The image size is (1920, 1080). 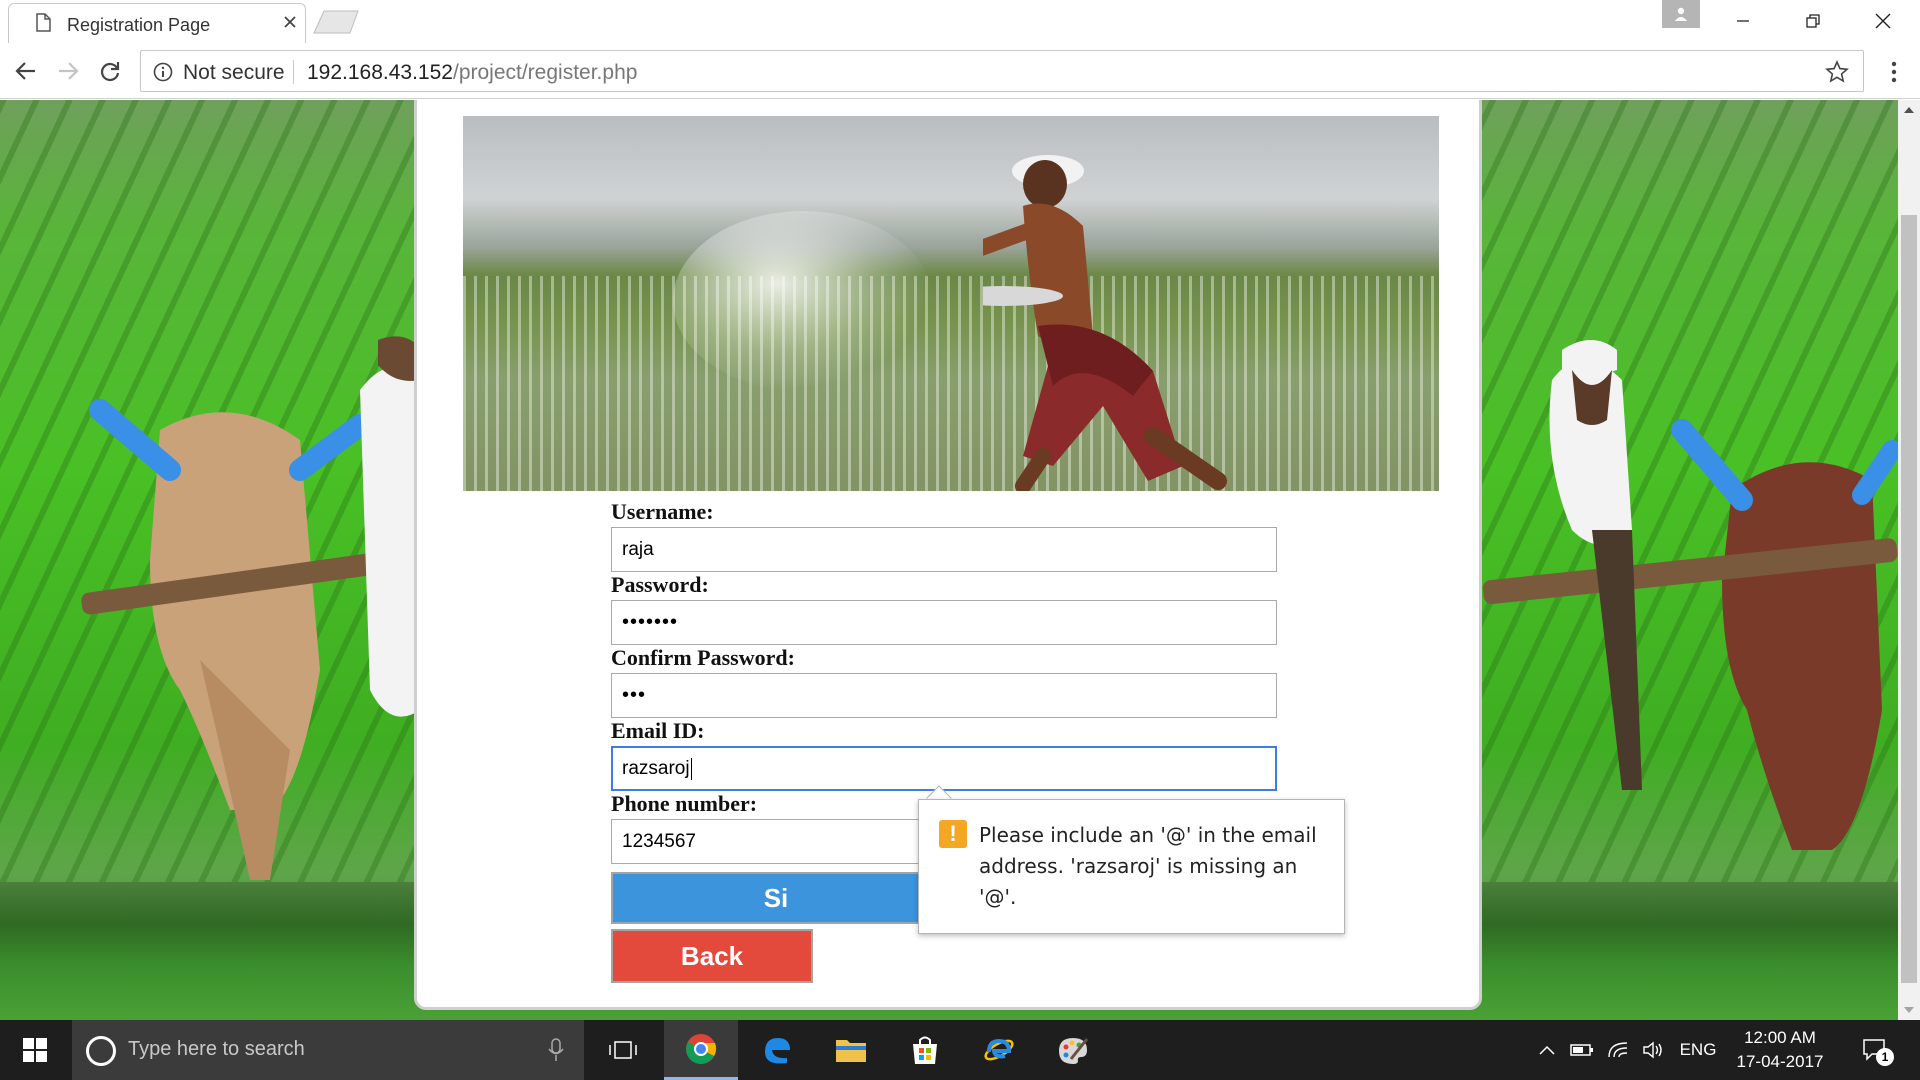 What do you see at coordinates (944, 549) in the screenshot?
I see `username-input: raja` at bounding box center [944, 549].